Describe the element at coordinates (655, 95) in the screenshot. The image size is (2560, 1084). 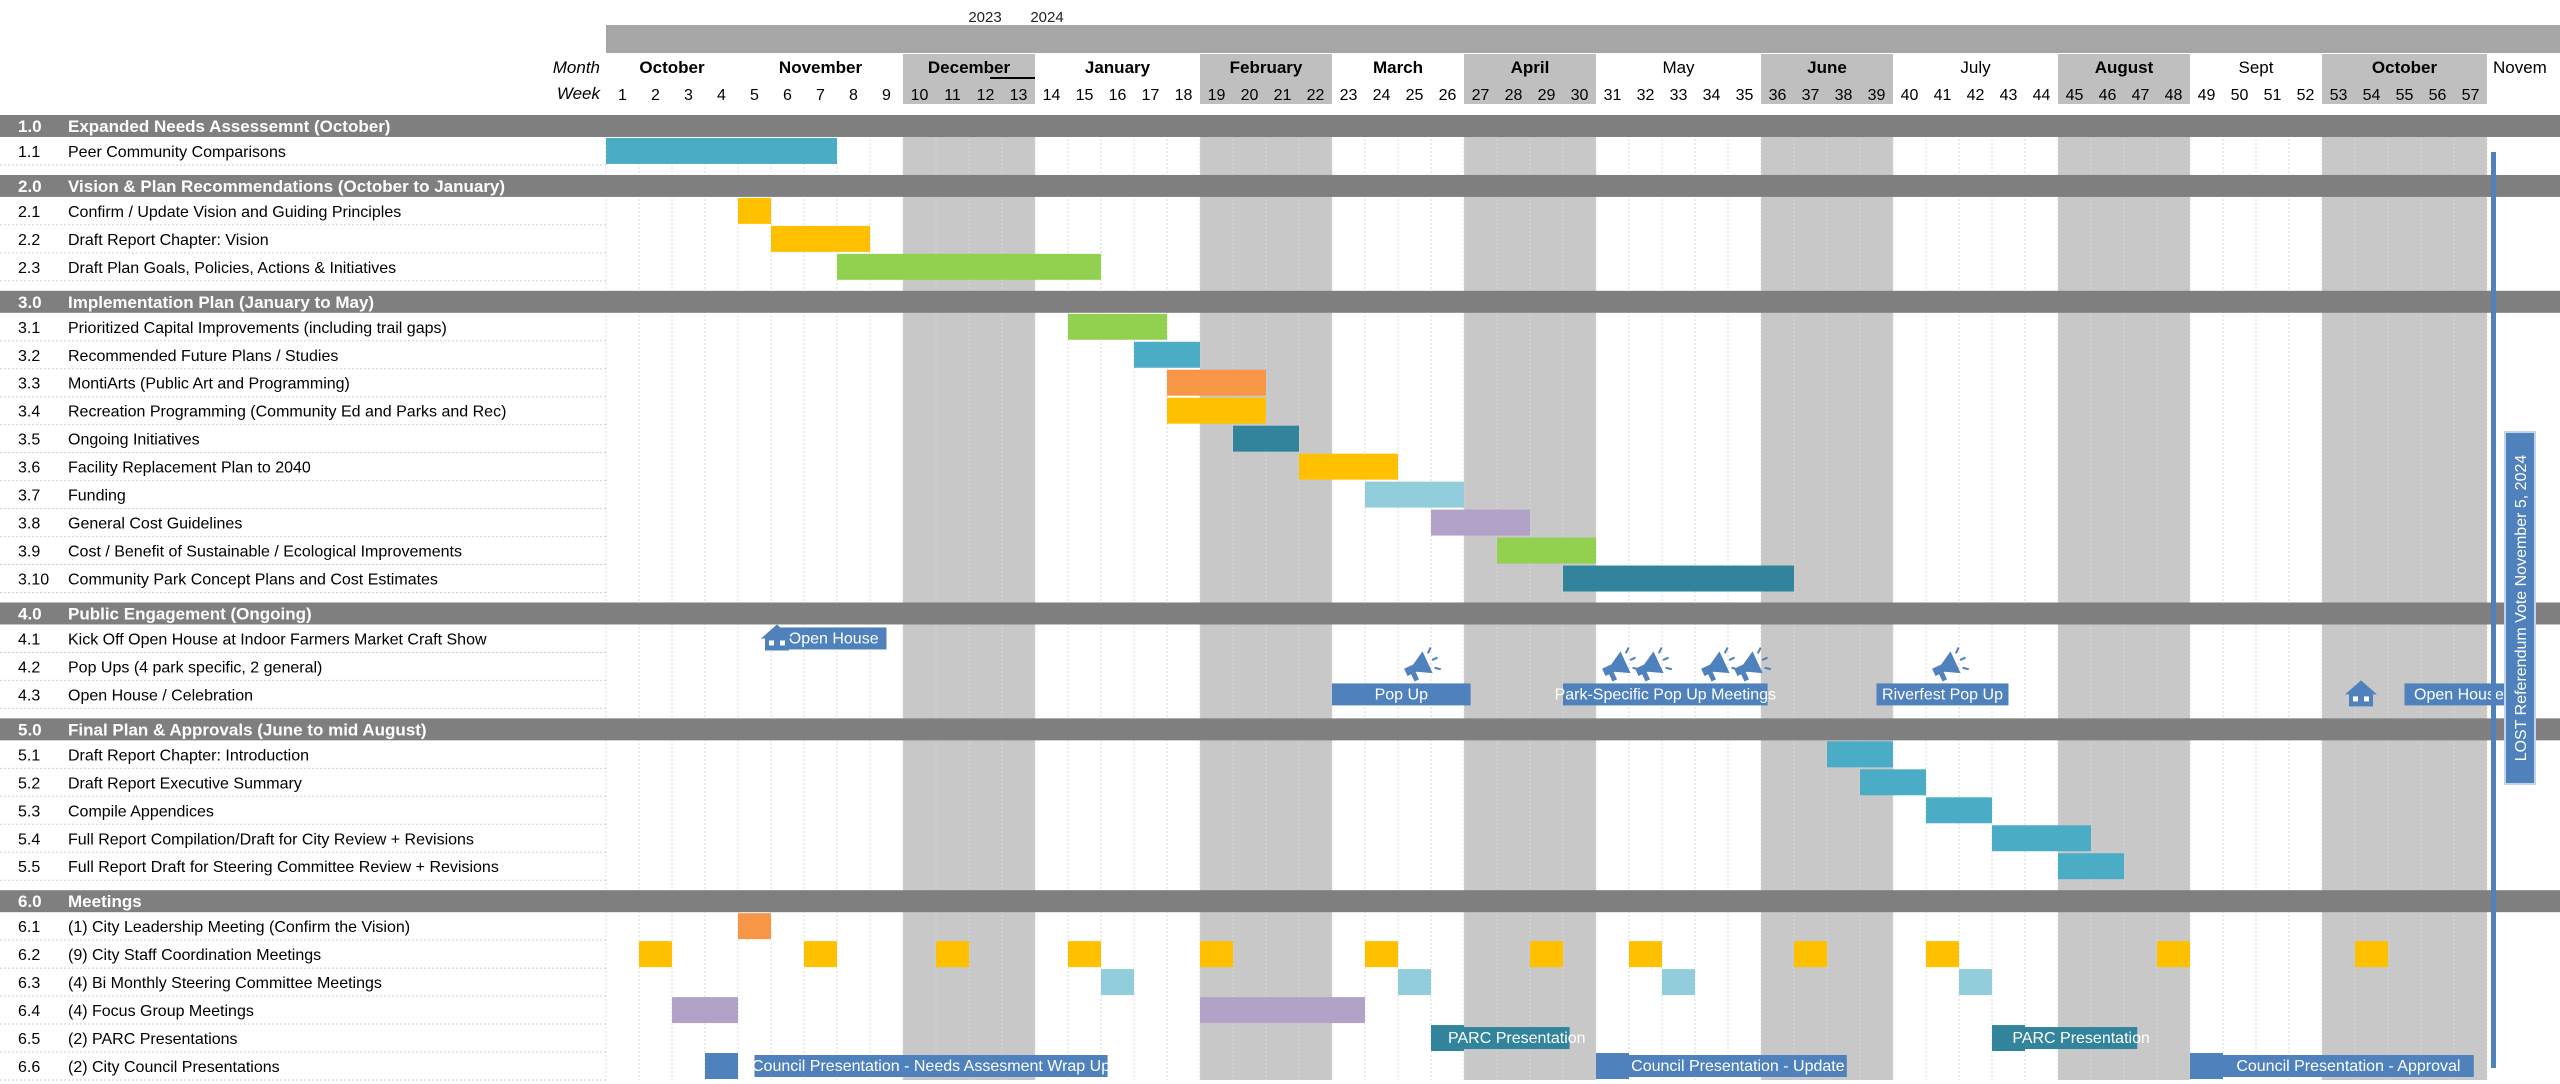
I see `week-number: 2` at that location.